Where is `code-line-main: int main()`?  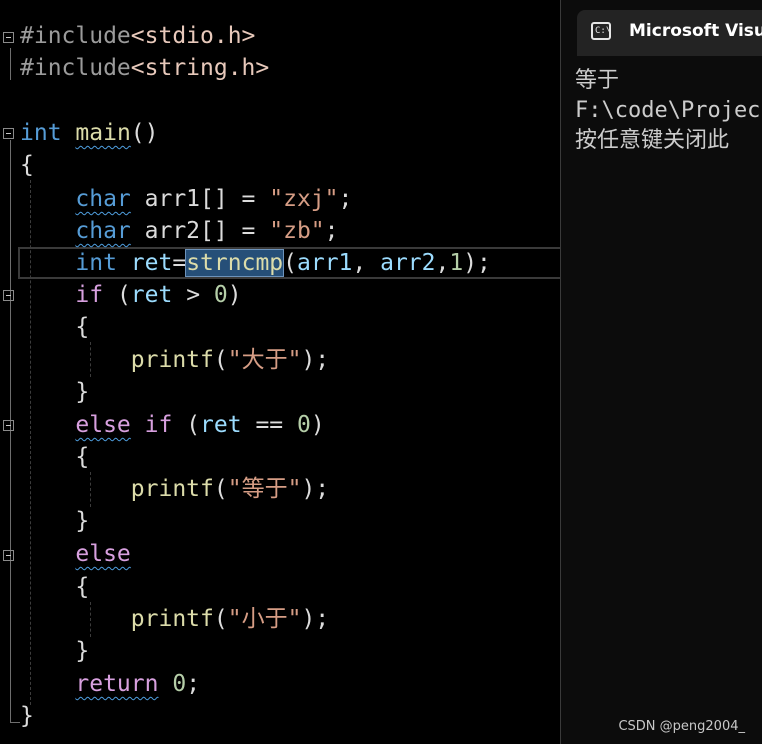 code-line-main: int main() is located at coordinates (89, 133).